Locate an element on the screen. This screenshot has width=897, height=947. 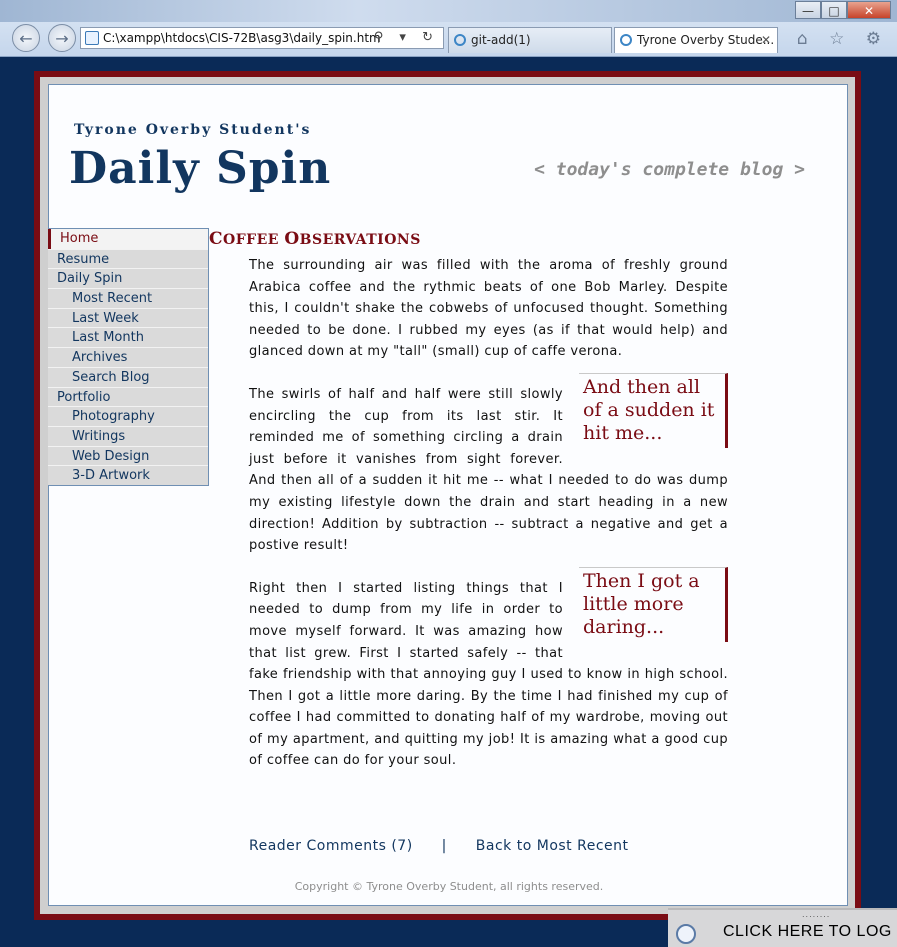
article-heading: COFFEE OBSERVATIONS is located at coordinates (315, 239).